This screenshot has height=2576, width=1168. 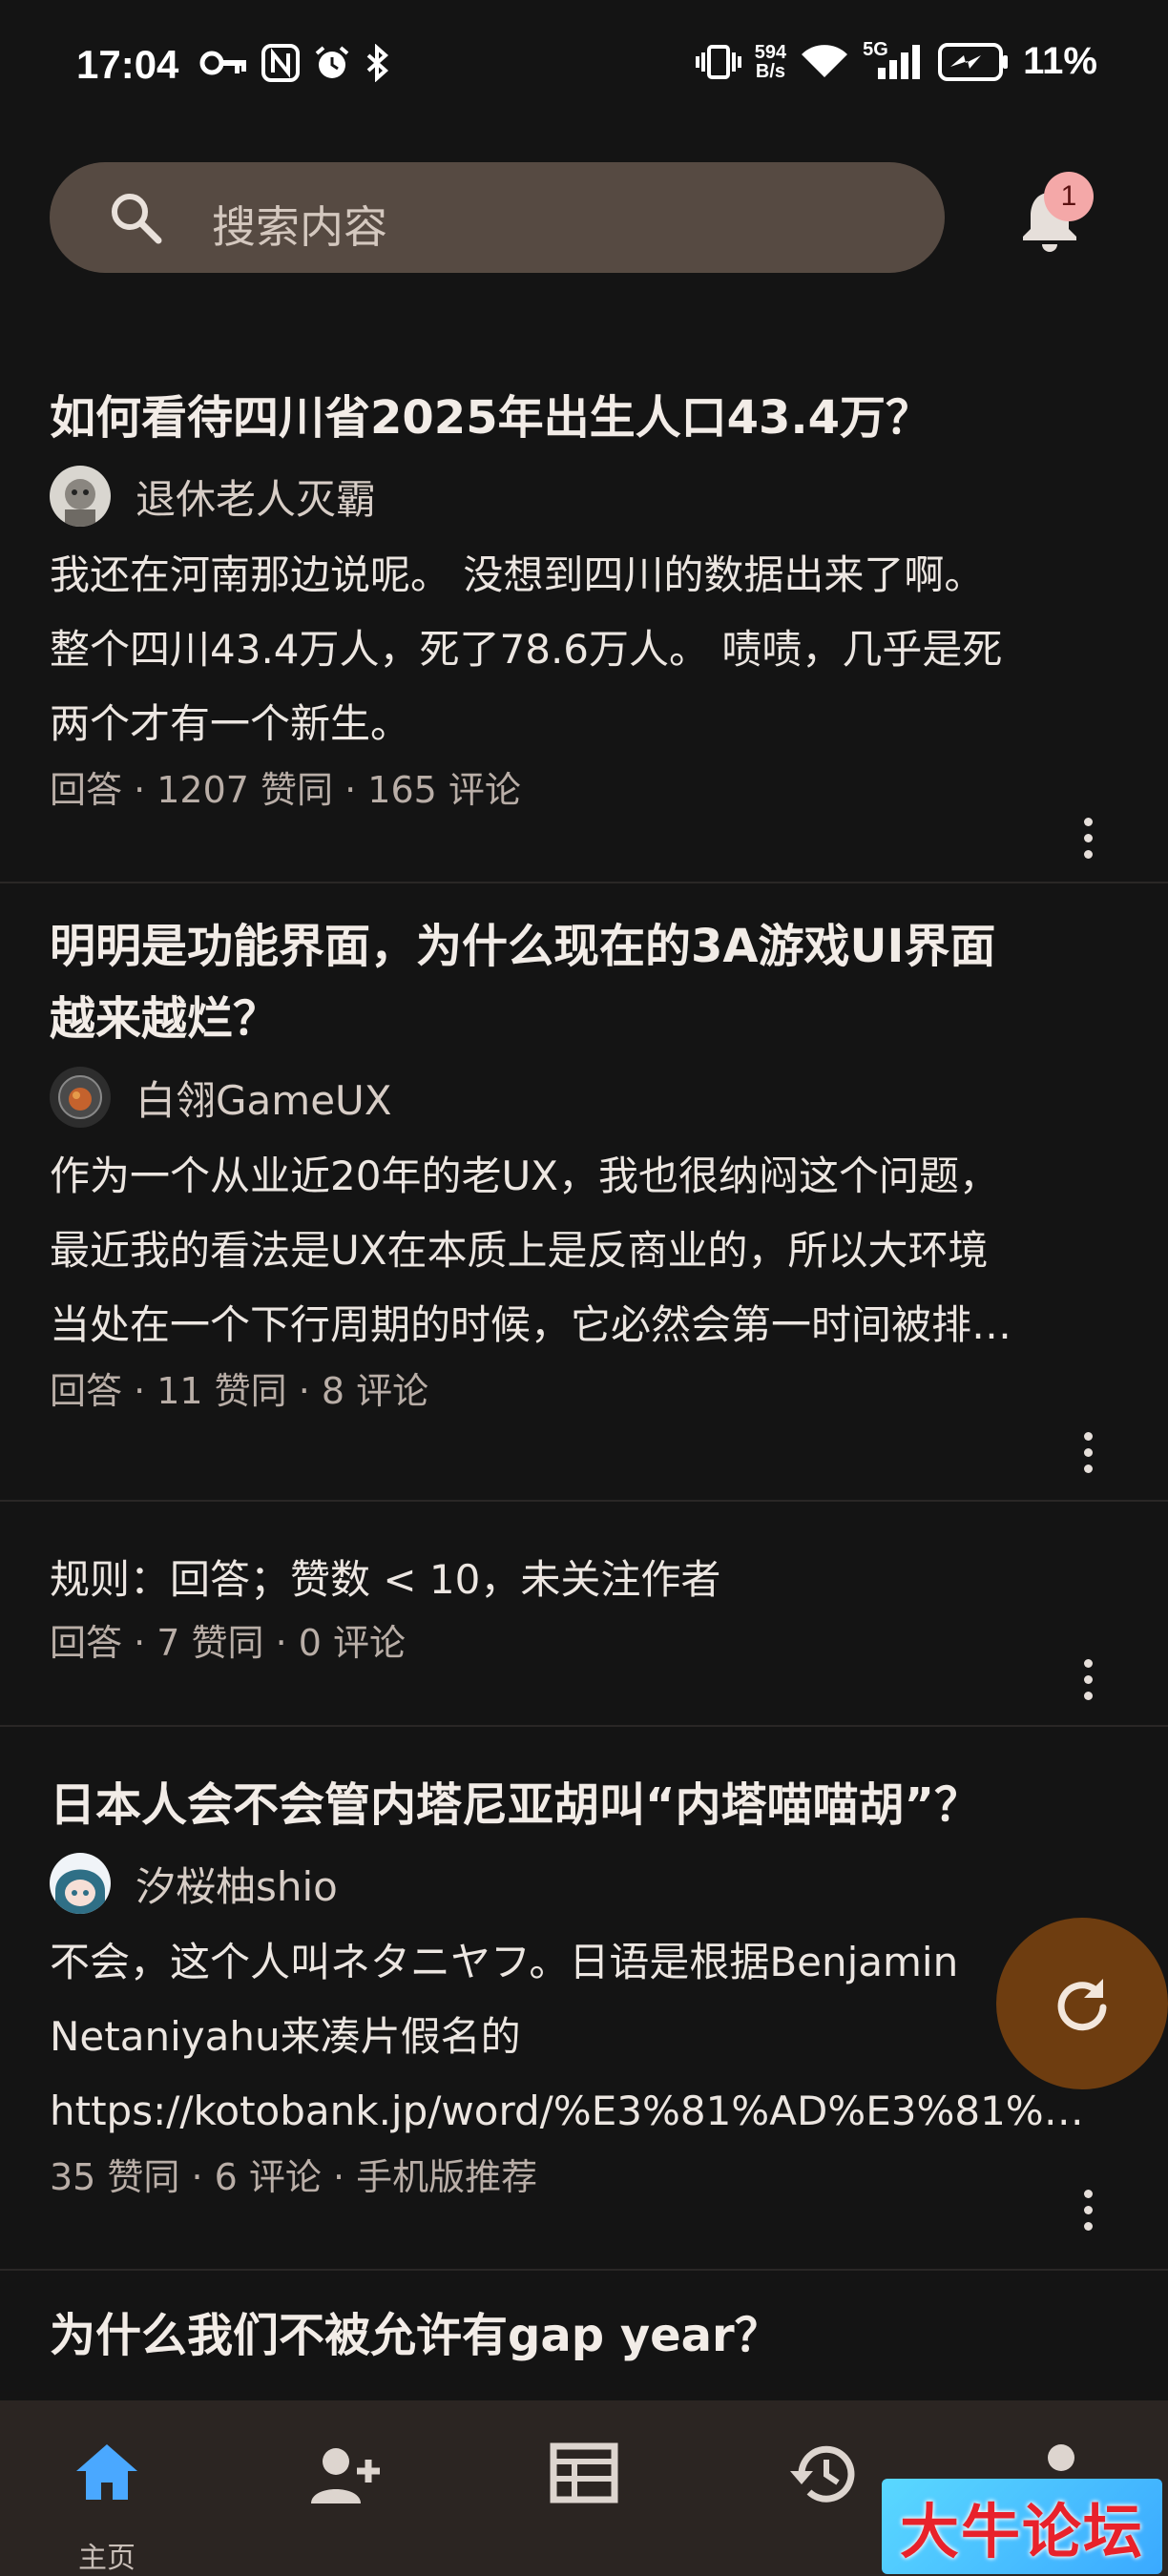 What do you see at coordinates (584, 982) in the screenshot?
I see `question-title: 明明是功能界面，为什么现在的3A游戏UI界面 越来越烂？` at bounding box center [584, 982].